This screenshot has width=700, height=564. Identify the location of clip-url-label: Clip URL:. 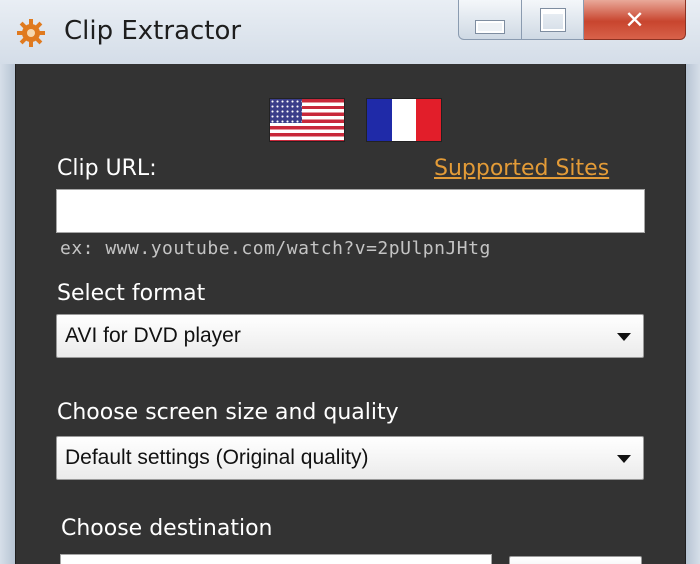
(107, 168).